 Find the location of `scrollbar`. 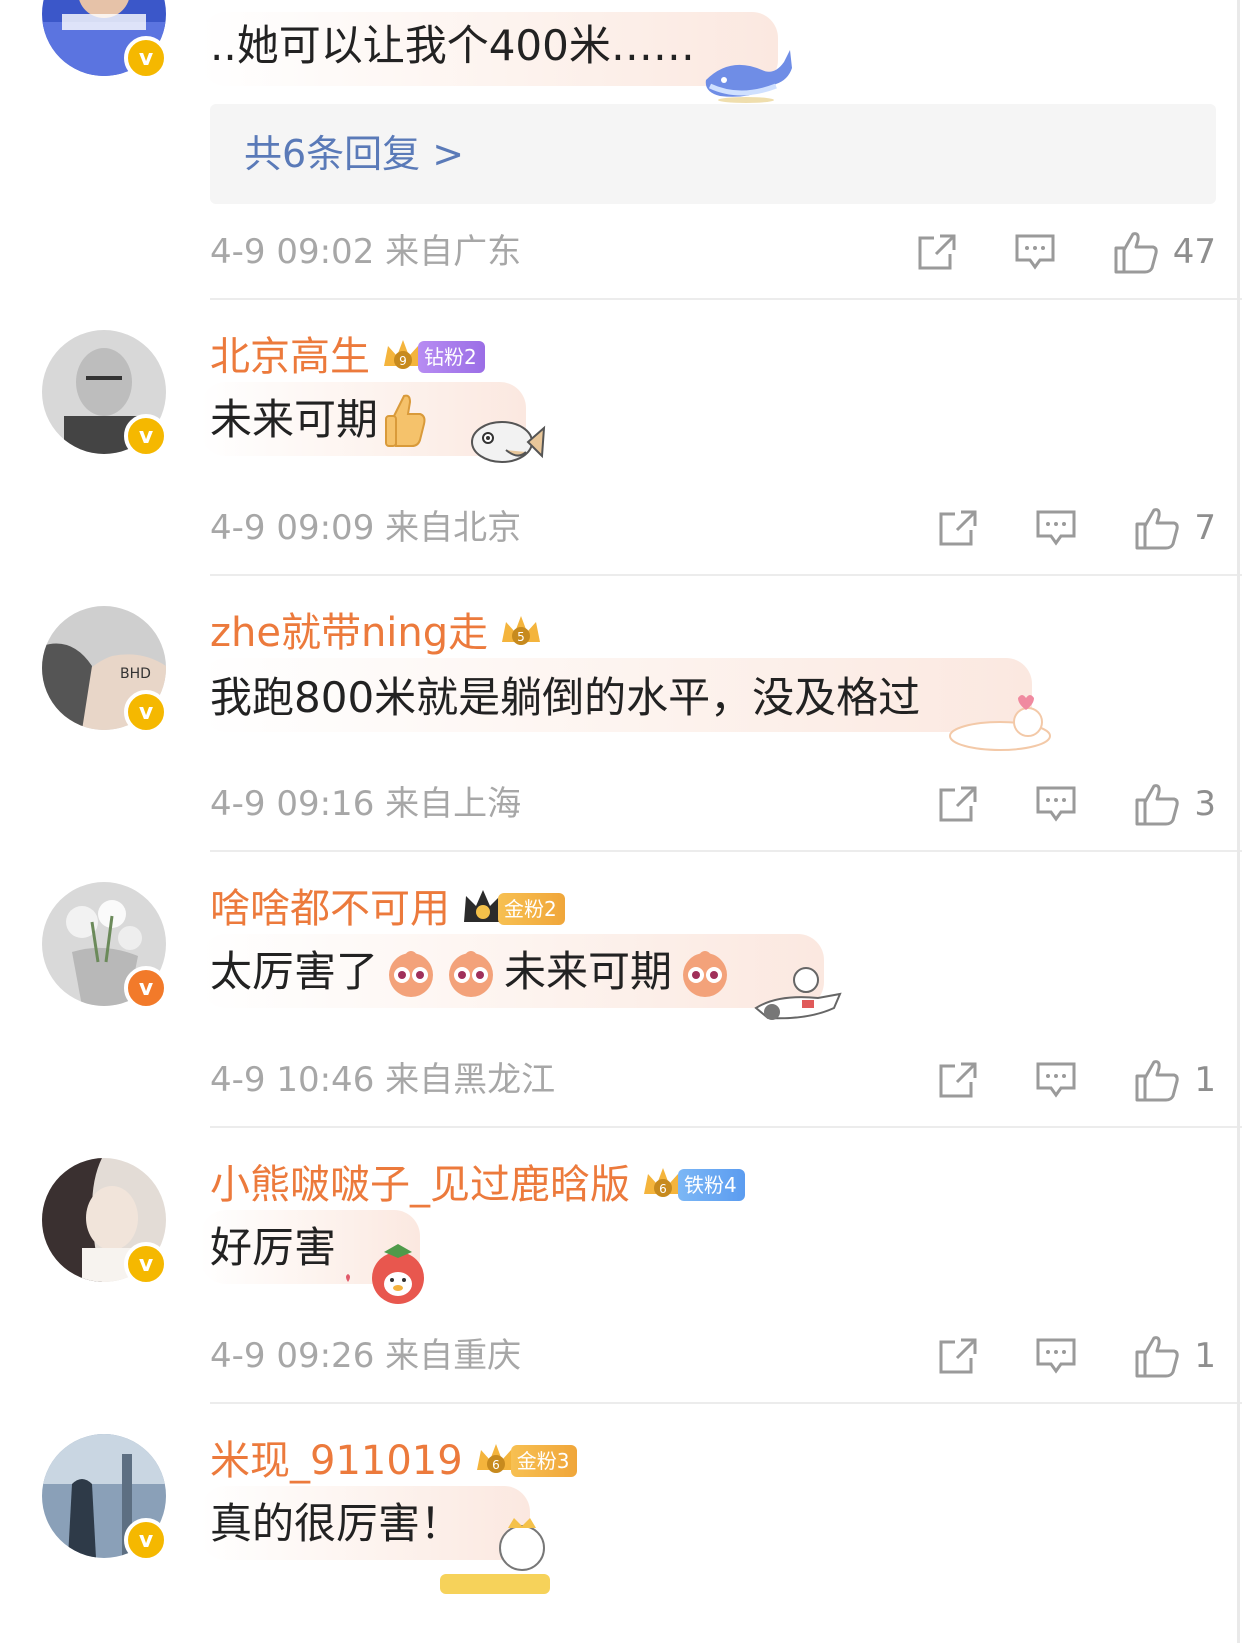

scrollbar is located at coordinates (1238, 821).